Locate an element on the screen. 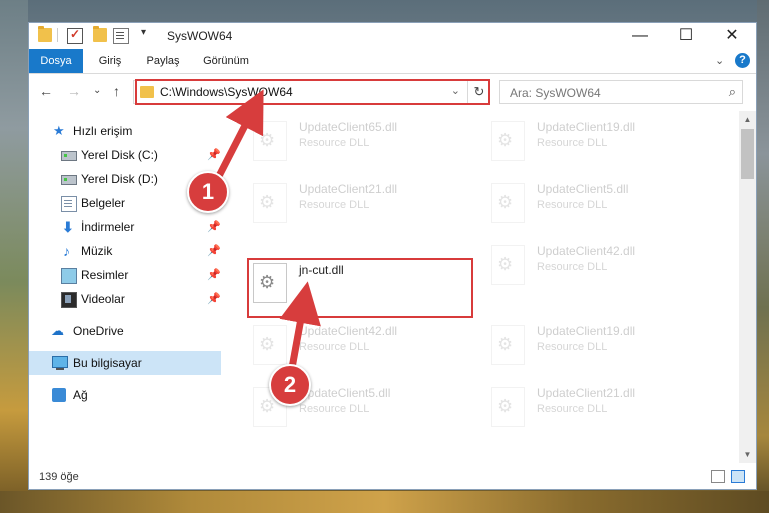 This screenshot has height=513, width=769. refresh-icon: ↻ is located at coordinates (478, 92).